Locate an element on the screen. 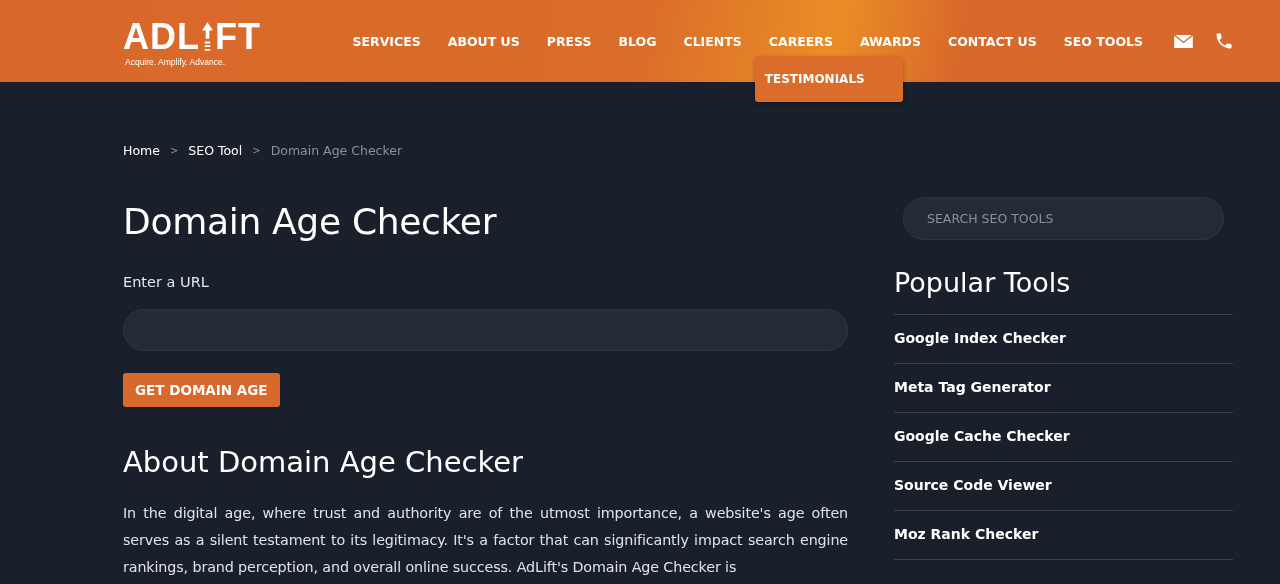 This screenshot has height=584, width=1280. breadcrumb-current-page: Domain Age Checker is located at coordinates (336, 150).